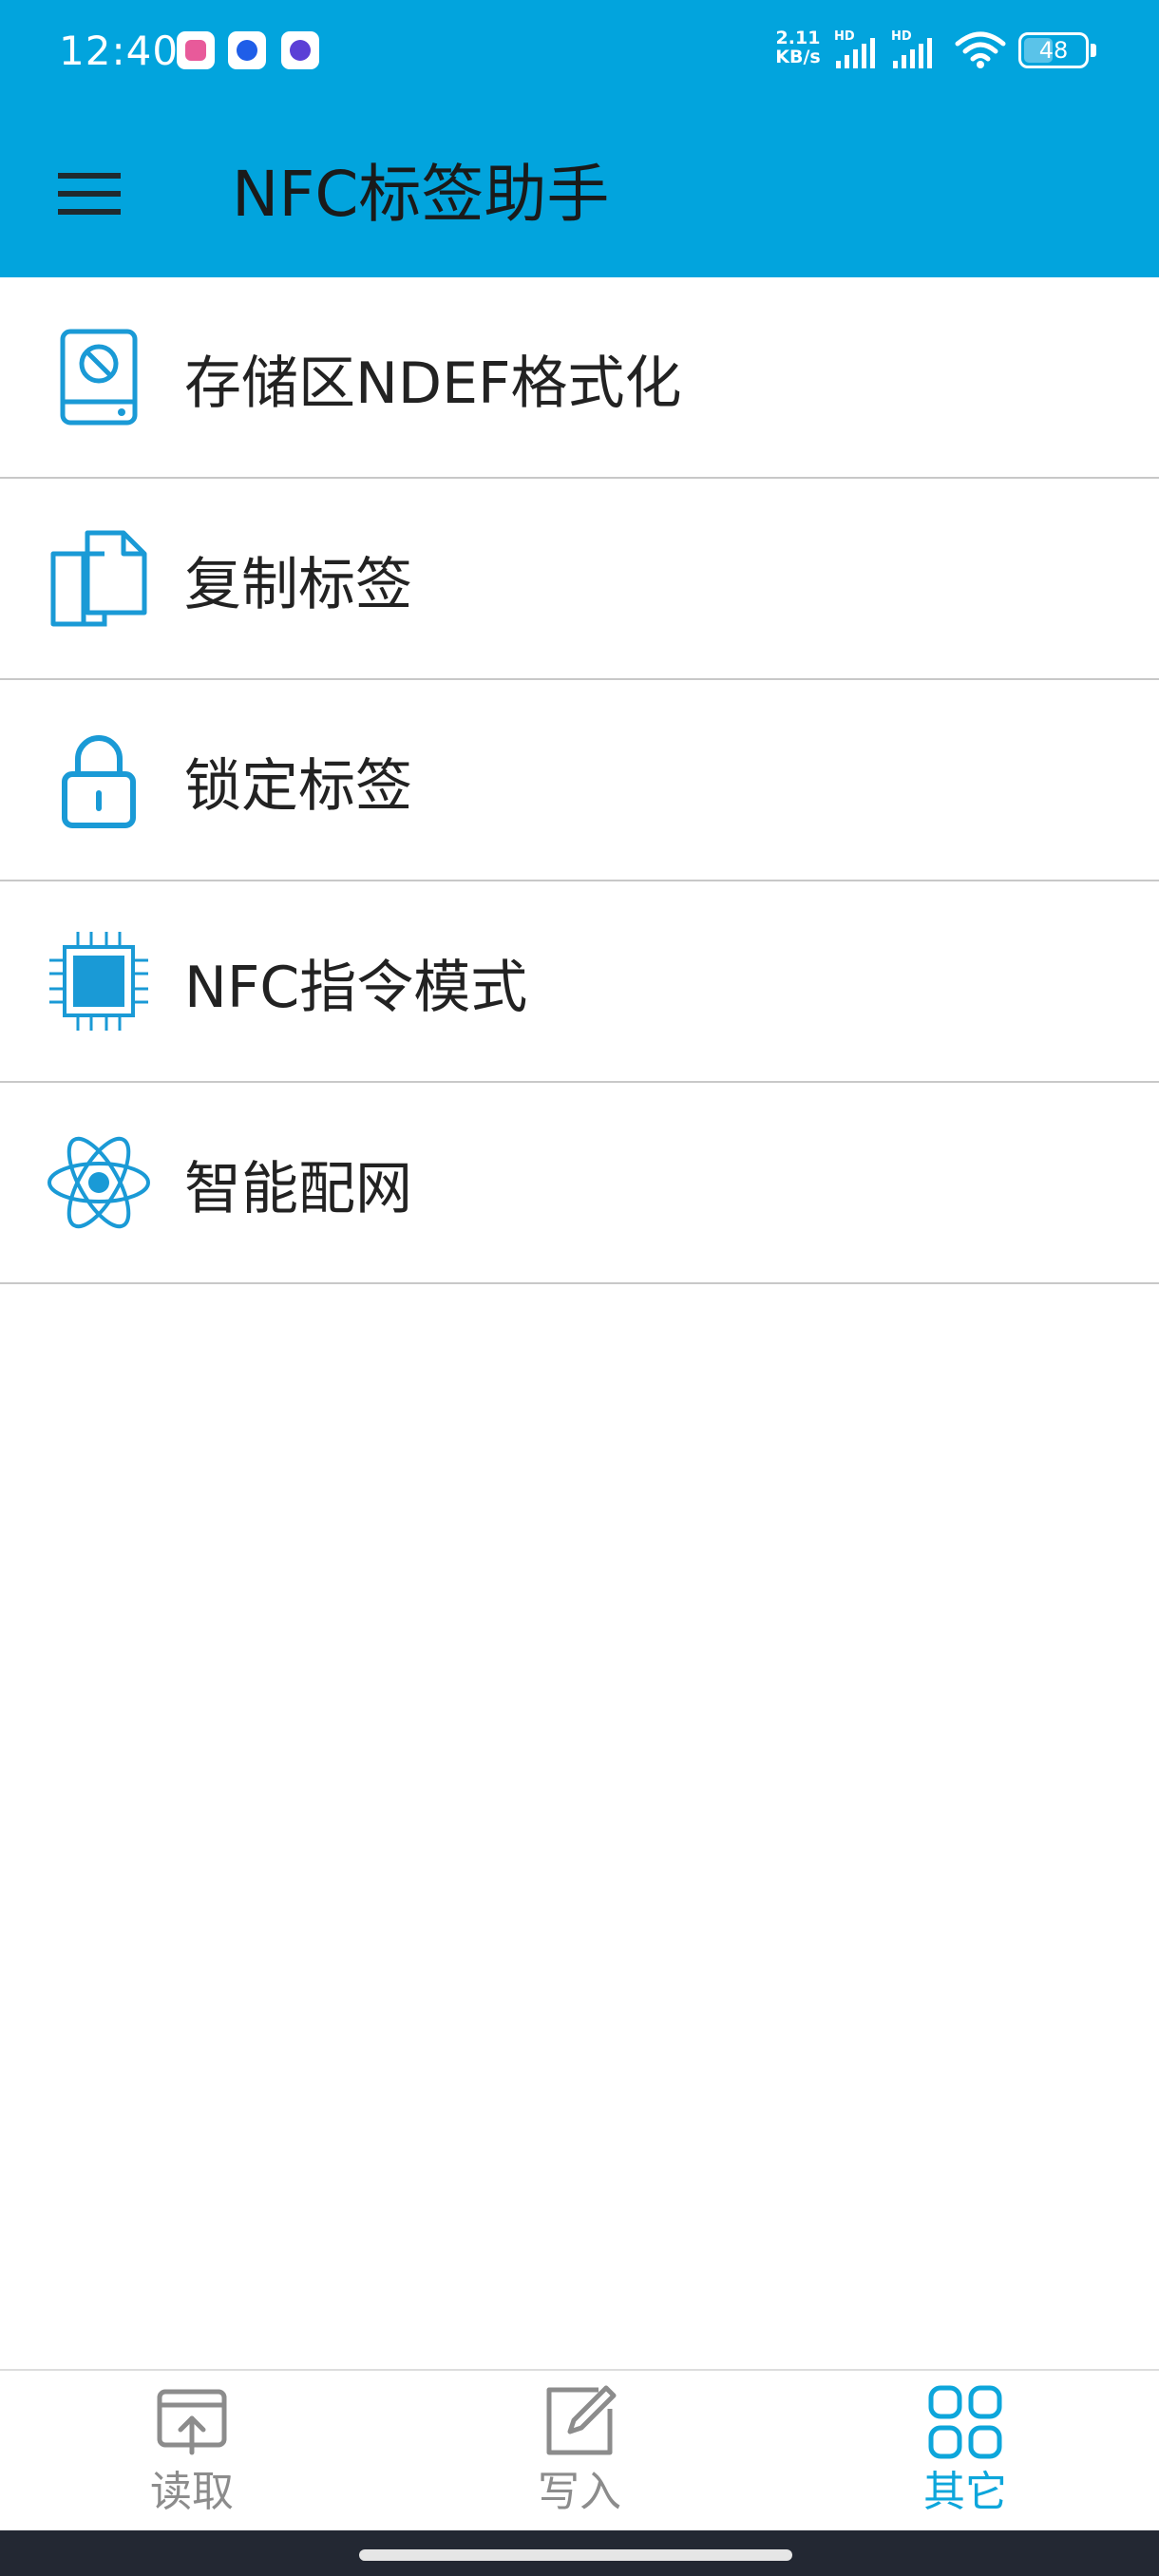 Image resolution: width=1159 pixels, height=2576 pixels. What do you see at coordinates (579, 579) in the screenshot?
I see `list-item-copy-tag: 复制标签` at bounding box center [579, 579].